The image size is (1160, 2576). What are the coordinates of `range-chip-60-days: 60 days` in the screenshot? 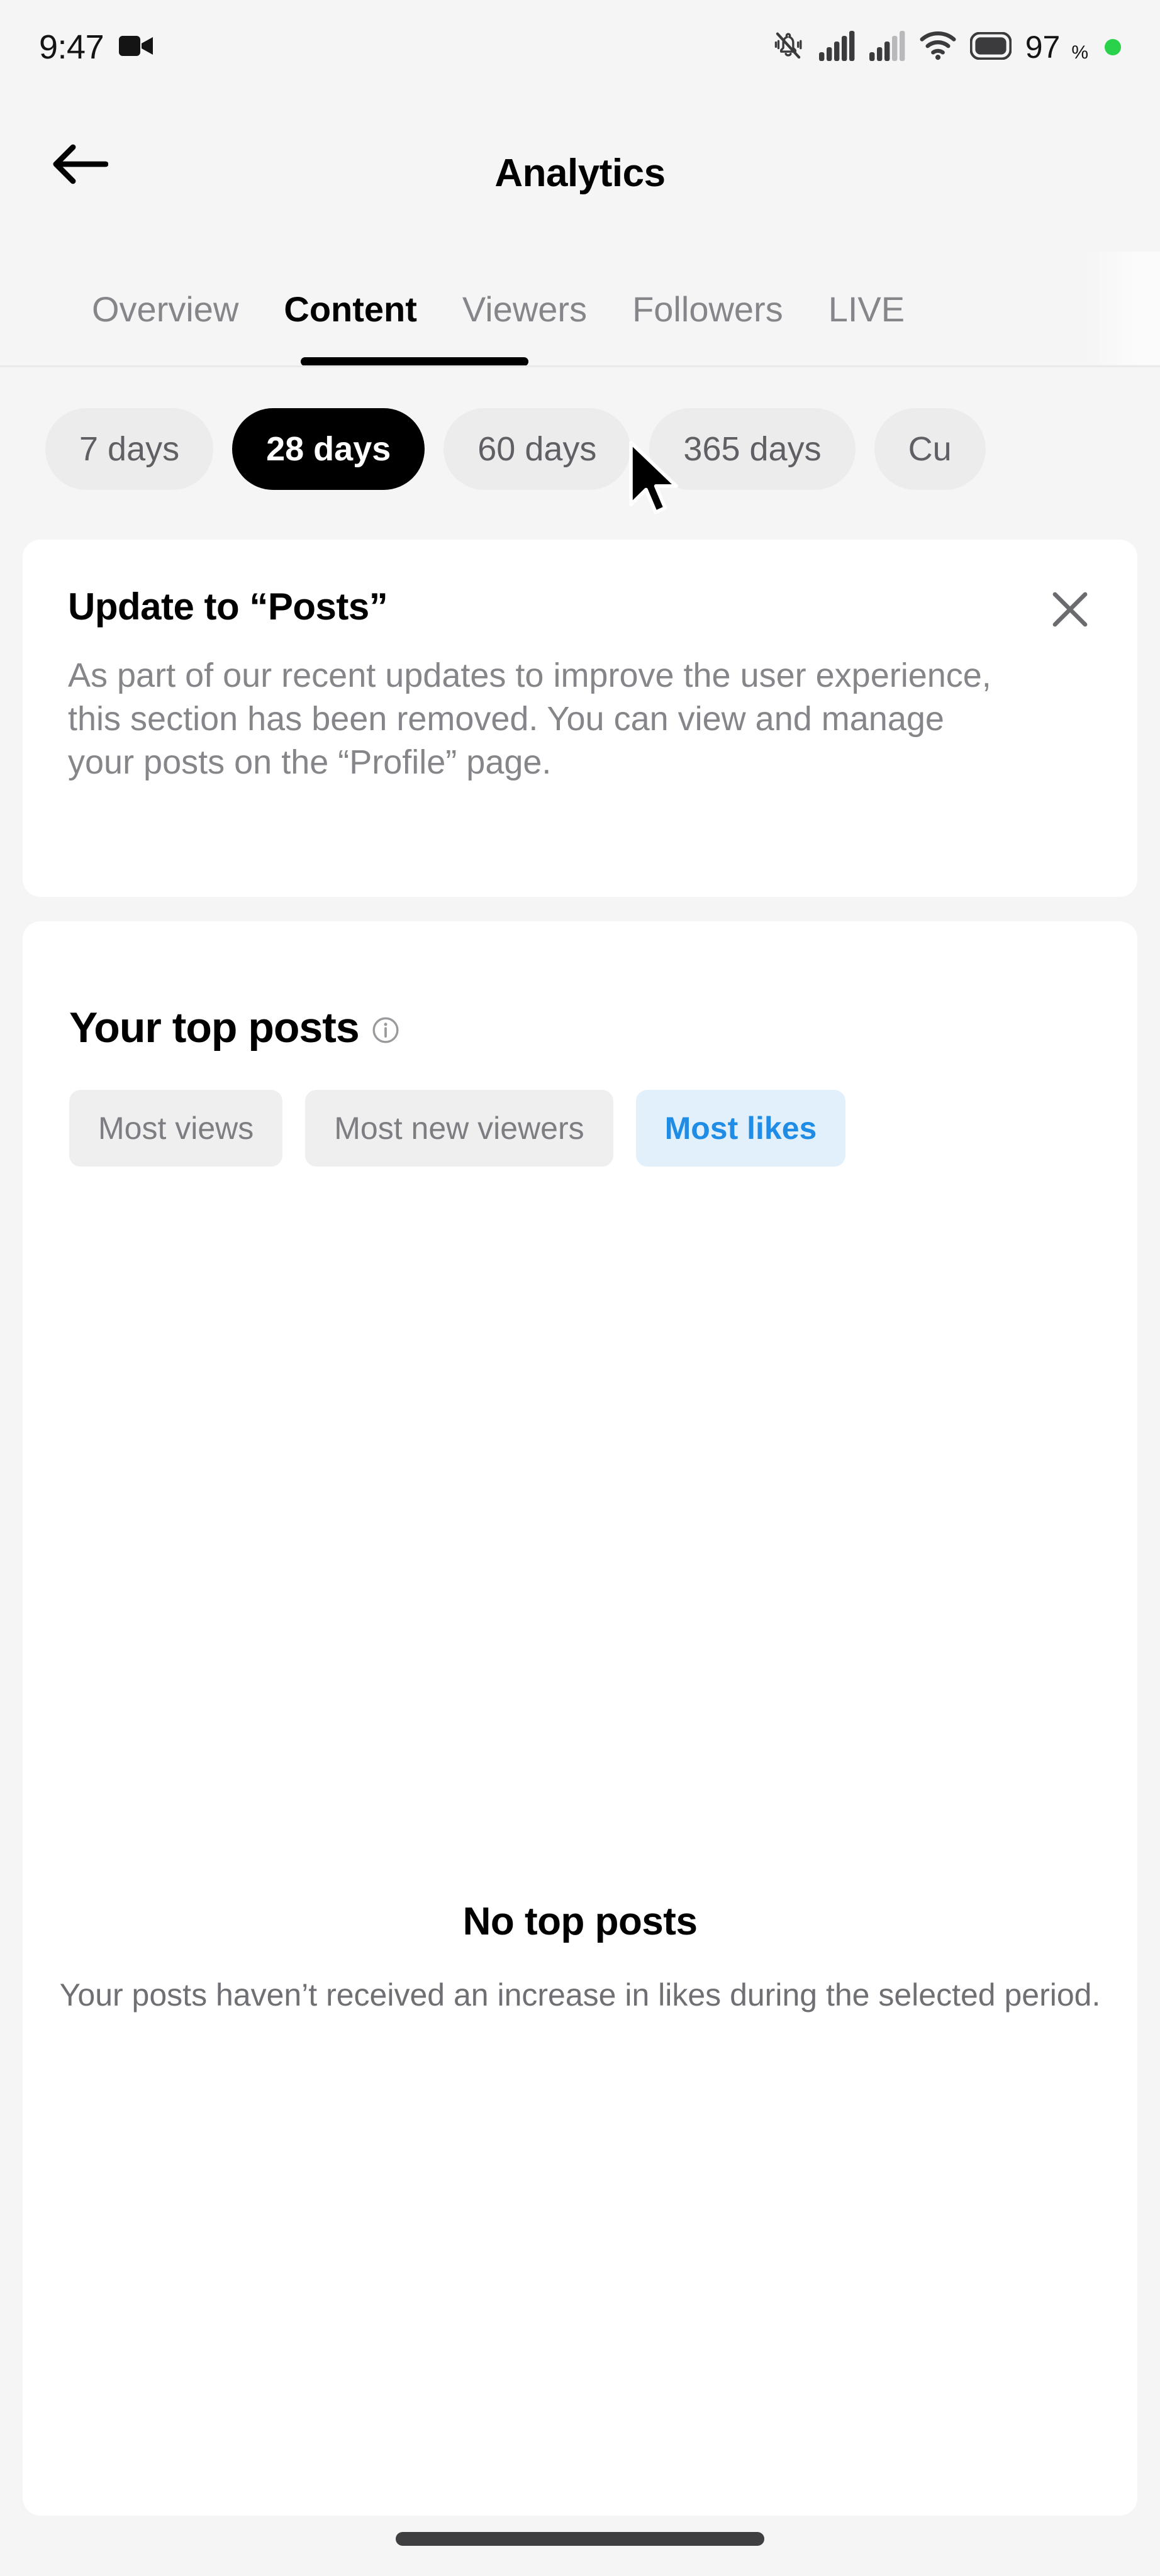 It's located at (537, 449).